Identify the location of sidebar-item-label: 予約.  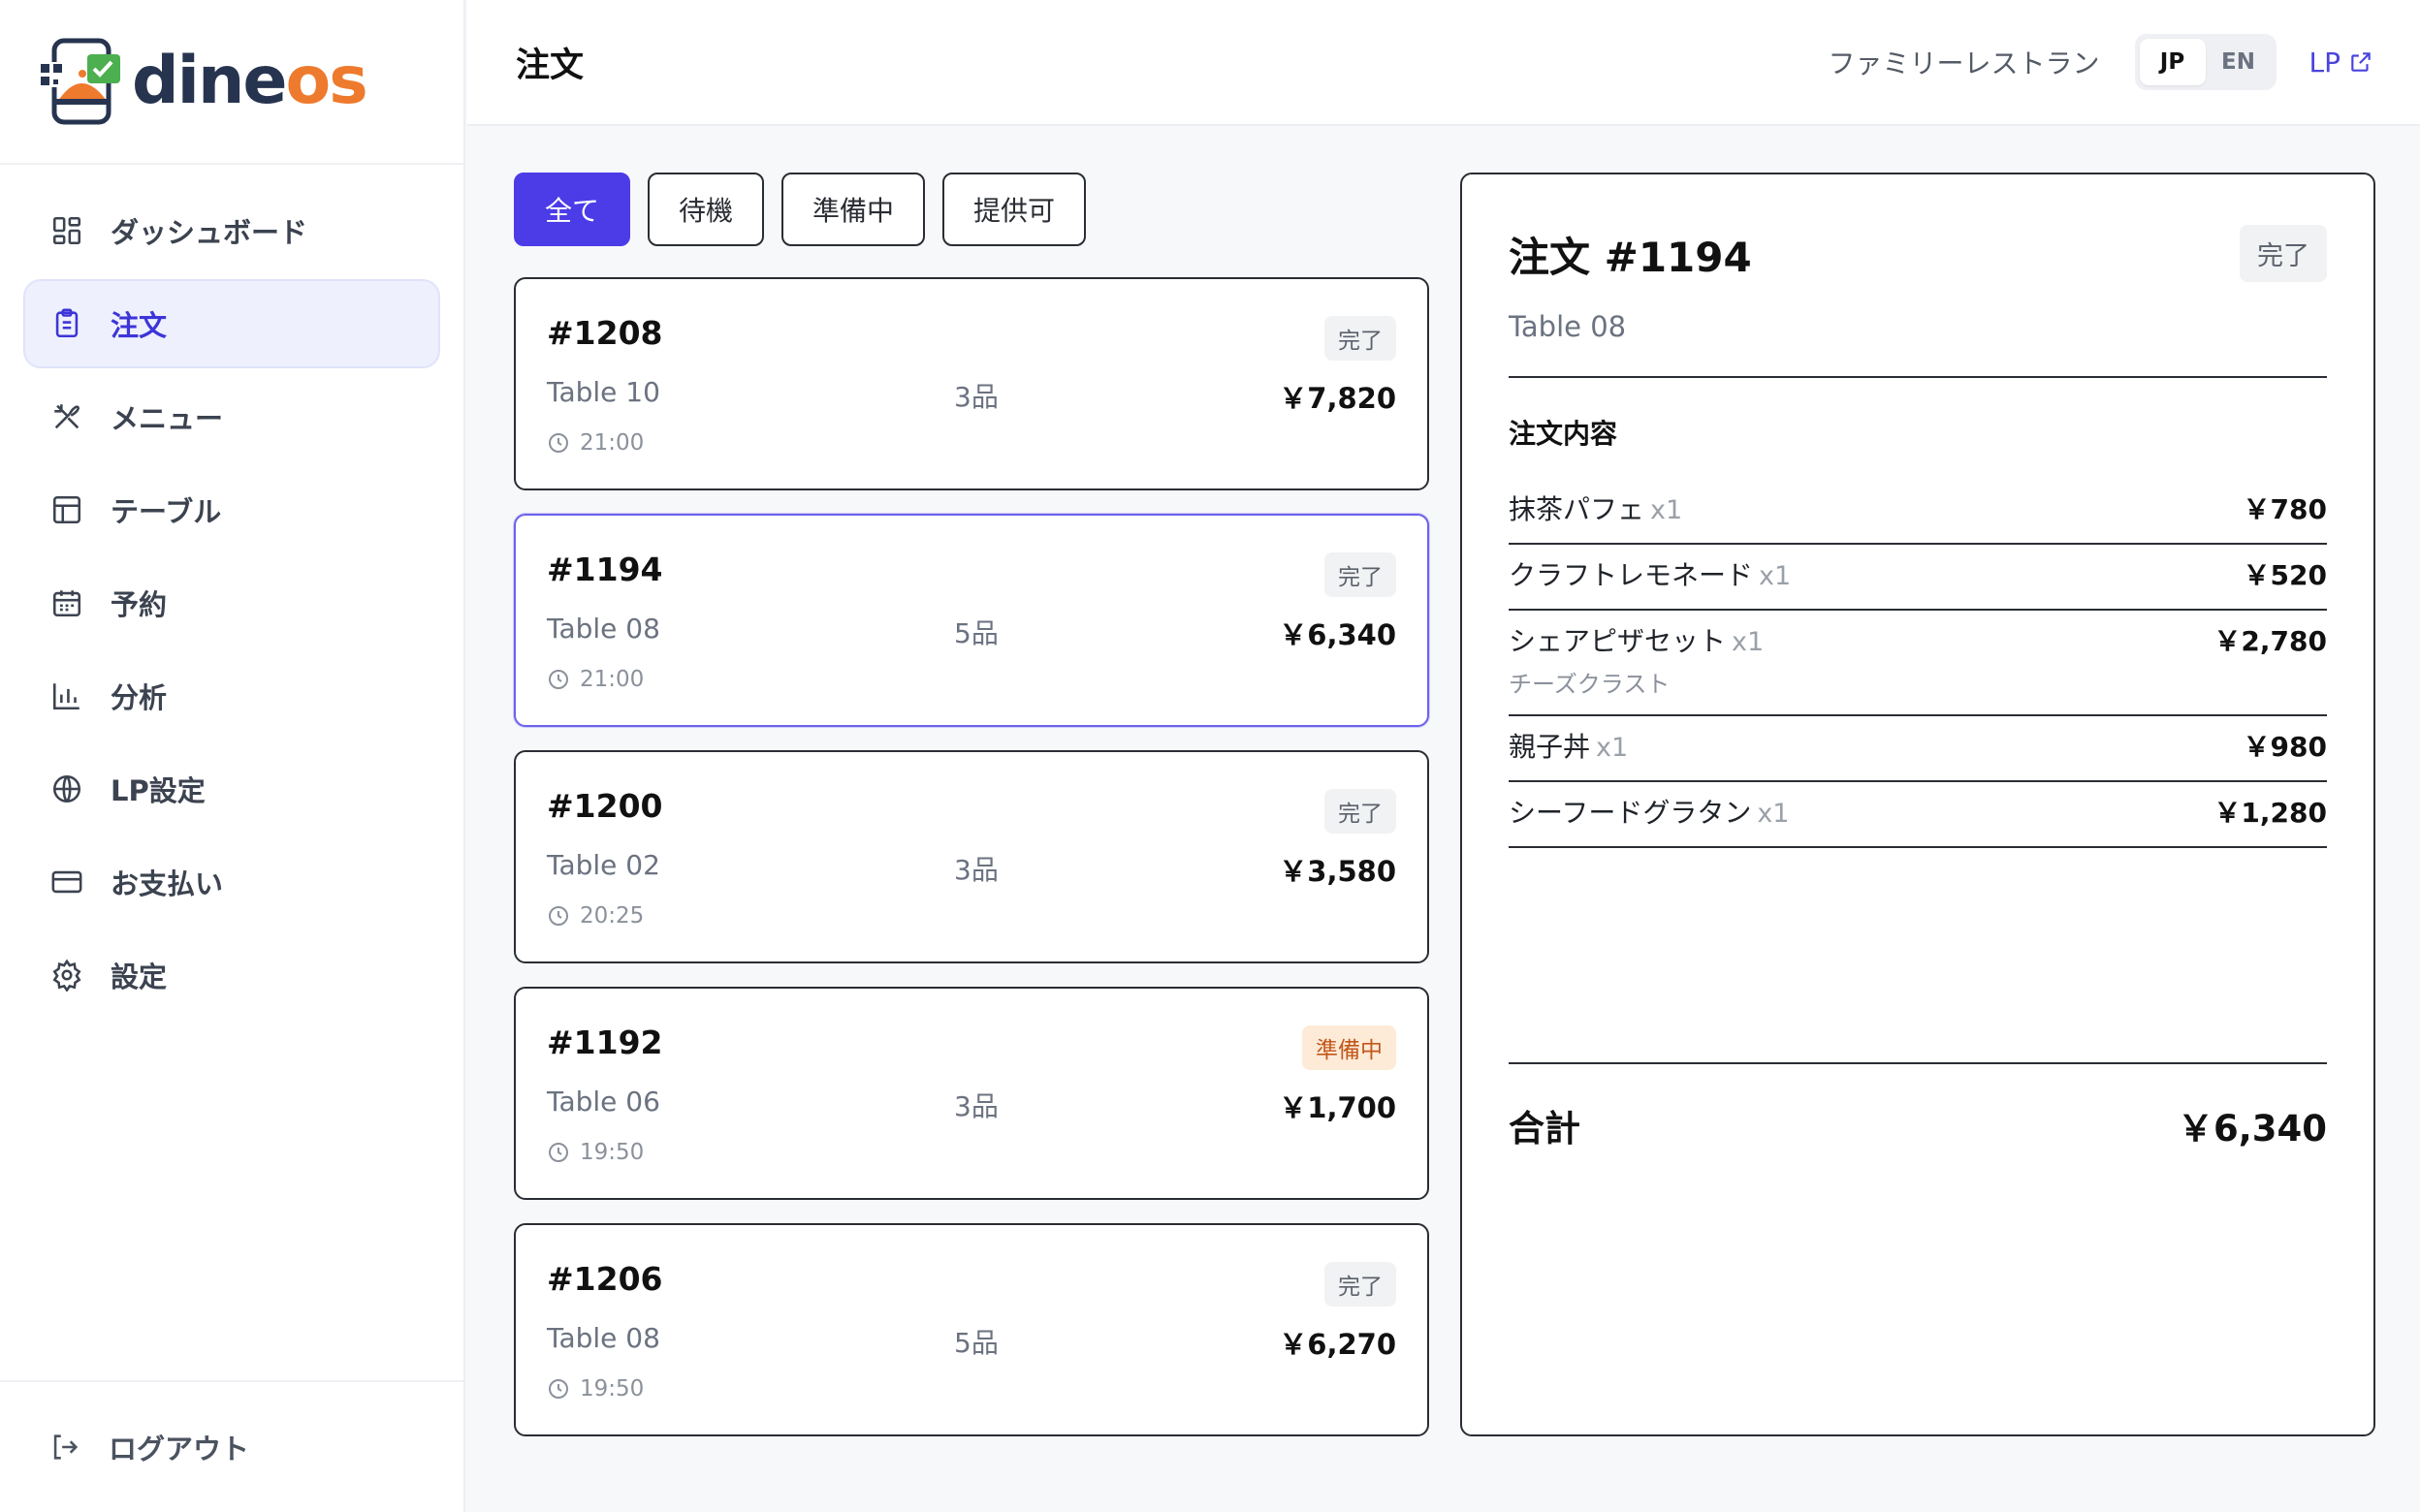
(139, 605).